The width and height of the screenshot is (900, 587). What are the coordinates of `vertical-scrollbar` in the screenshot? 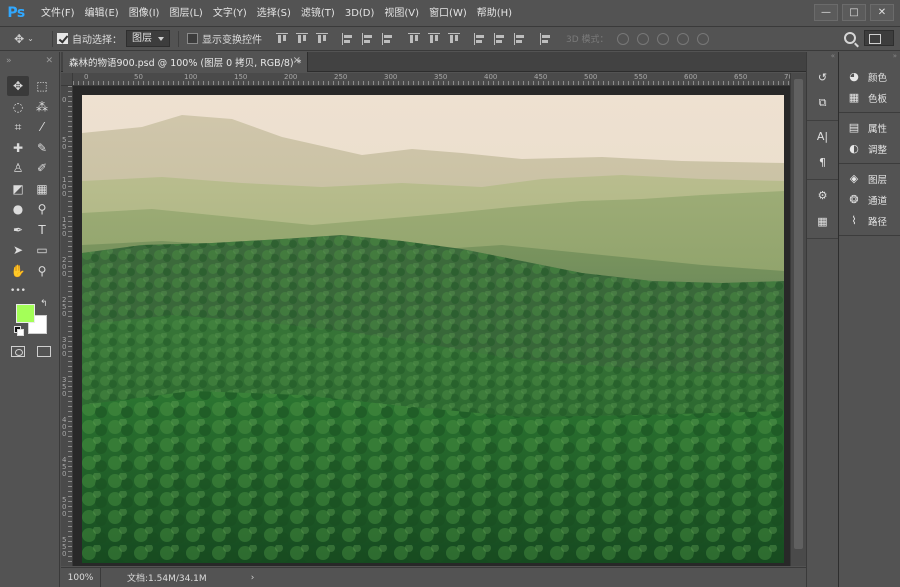 It's located at (798, 319).